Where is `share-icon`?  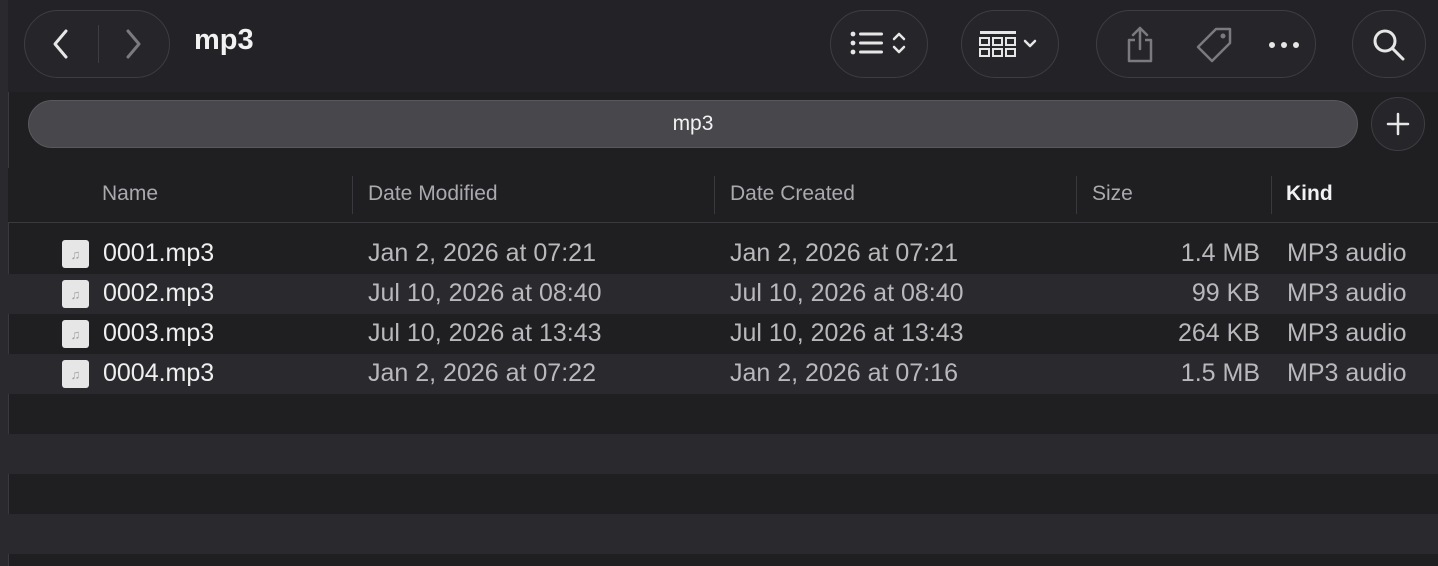
share-icon is located at coordinates (1140, 44).